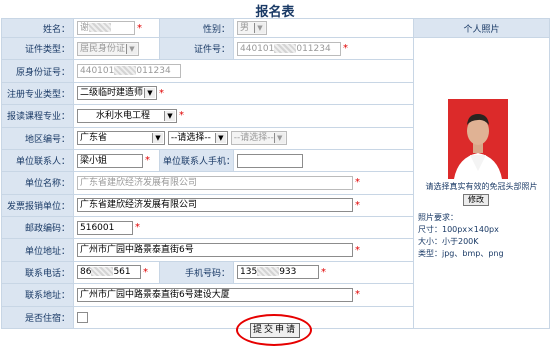 Image resolution: width=550 pixels, height=355 pixels. What do you see at coordinates (196, 48) in the screenshot?
I see `id-number-label: 证件号：` at bounding box center [196, 48].